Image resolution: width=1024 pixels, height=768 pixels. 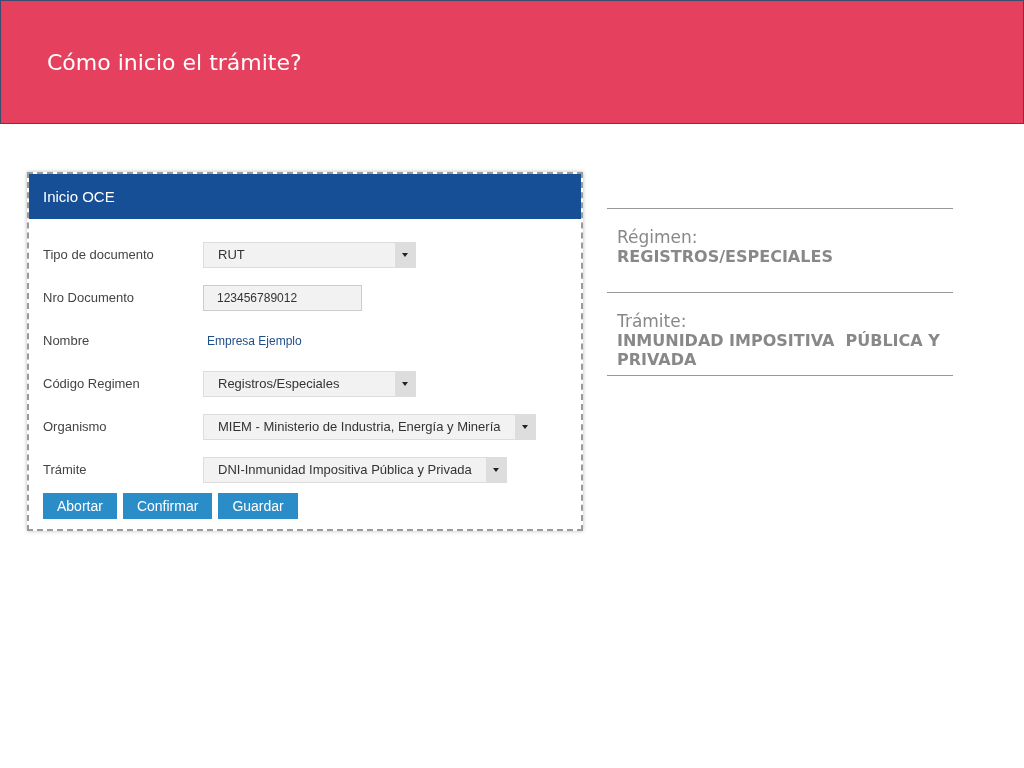 I want to click on dropdown: Registros/Especiales, so click(x=309, y=383).